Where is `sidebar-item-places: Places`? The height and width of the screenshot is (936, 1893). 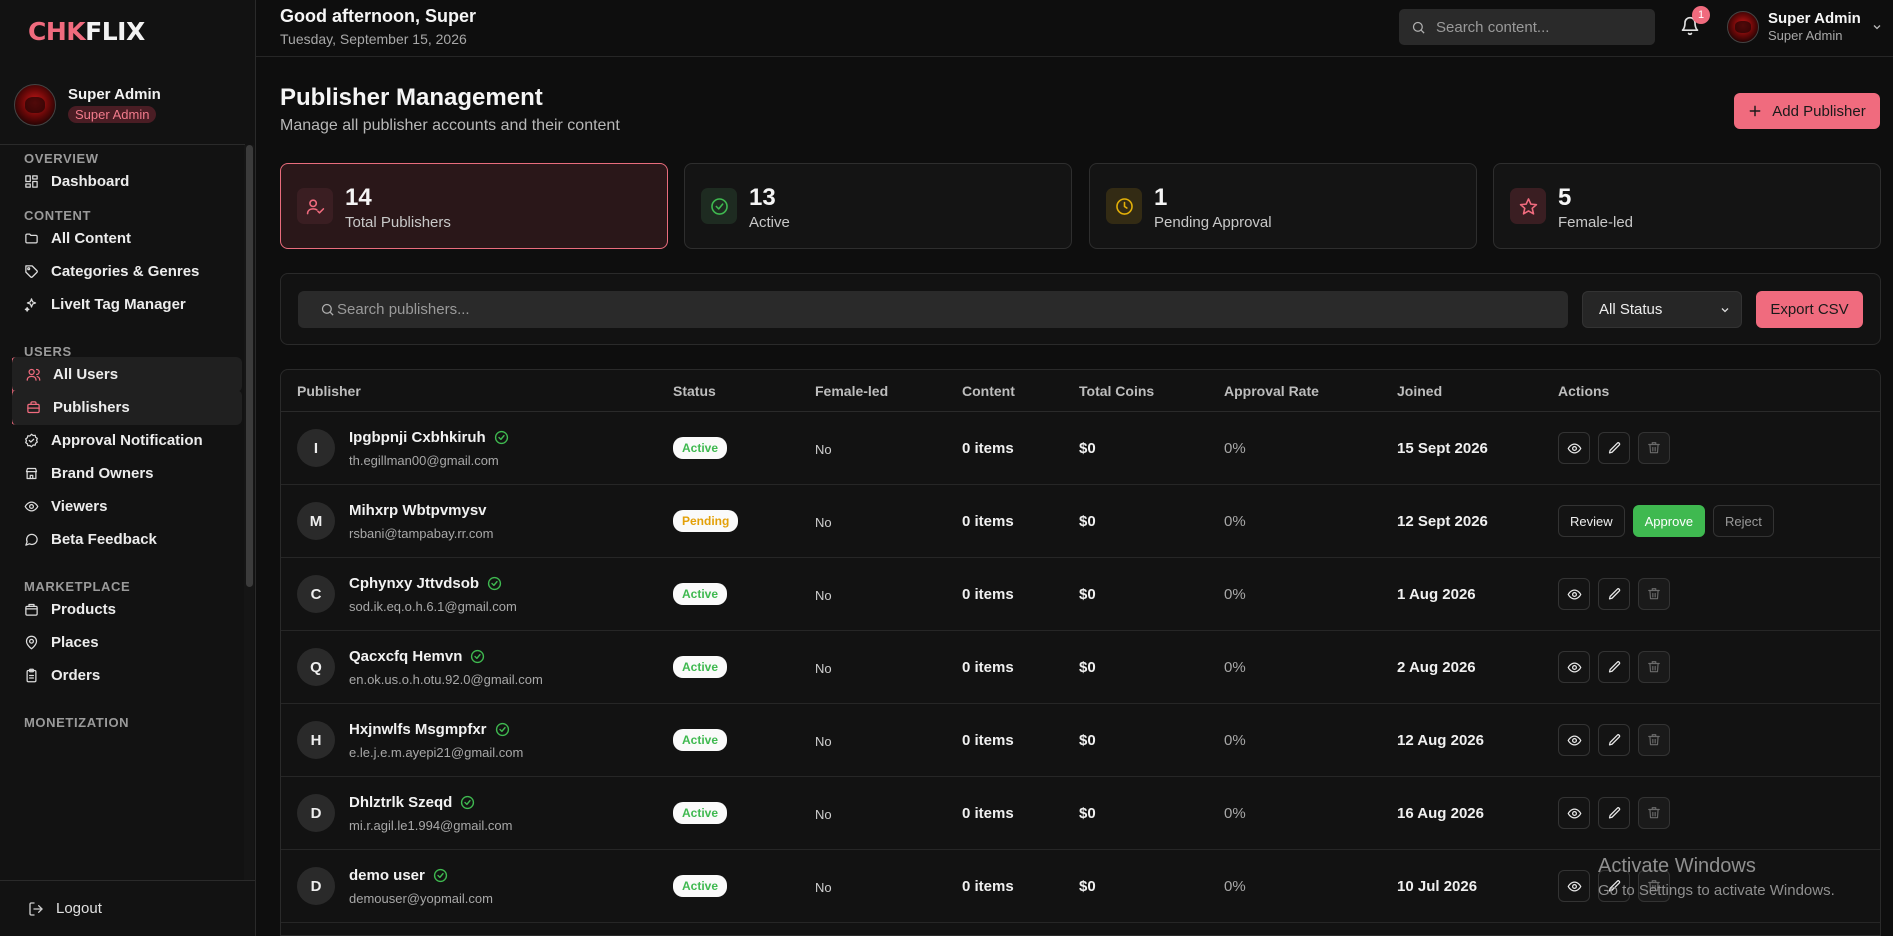
sidebar-item-places: Places is located at coordinates (127, 642).